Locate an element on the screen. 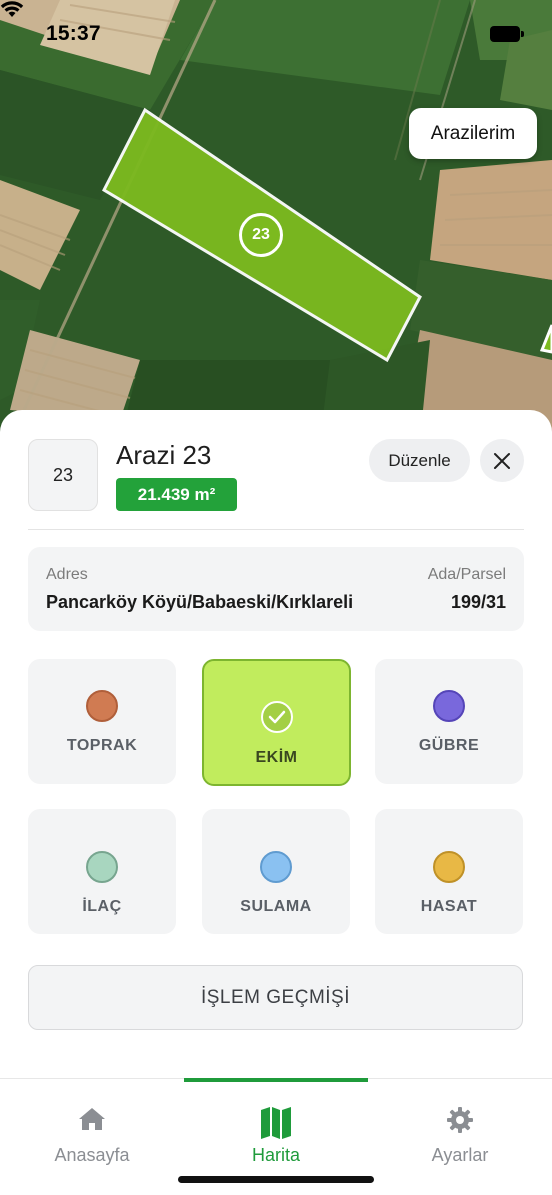 The width and height of the screenshot is (552, 1195). tab-anasayfa: Anasayfa is located at coordinates (92, 1128).